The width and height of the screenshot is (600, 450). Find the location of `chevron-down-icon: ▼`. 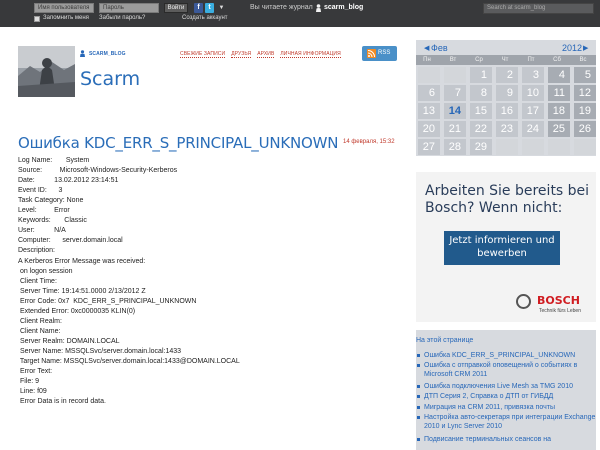

chevron-down-icon: ▼ is located at coordinates (221, 8).